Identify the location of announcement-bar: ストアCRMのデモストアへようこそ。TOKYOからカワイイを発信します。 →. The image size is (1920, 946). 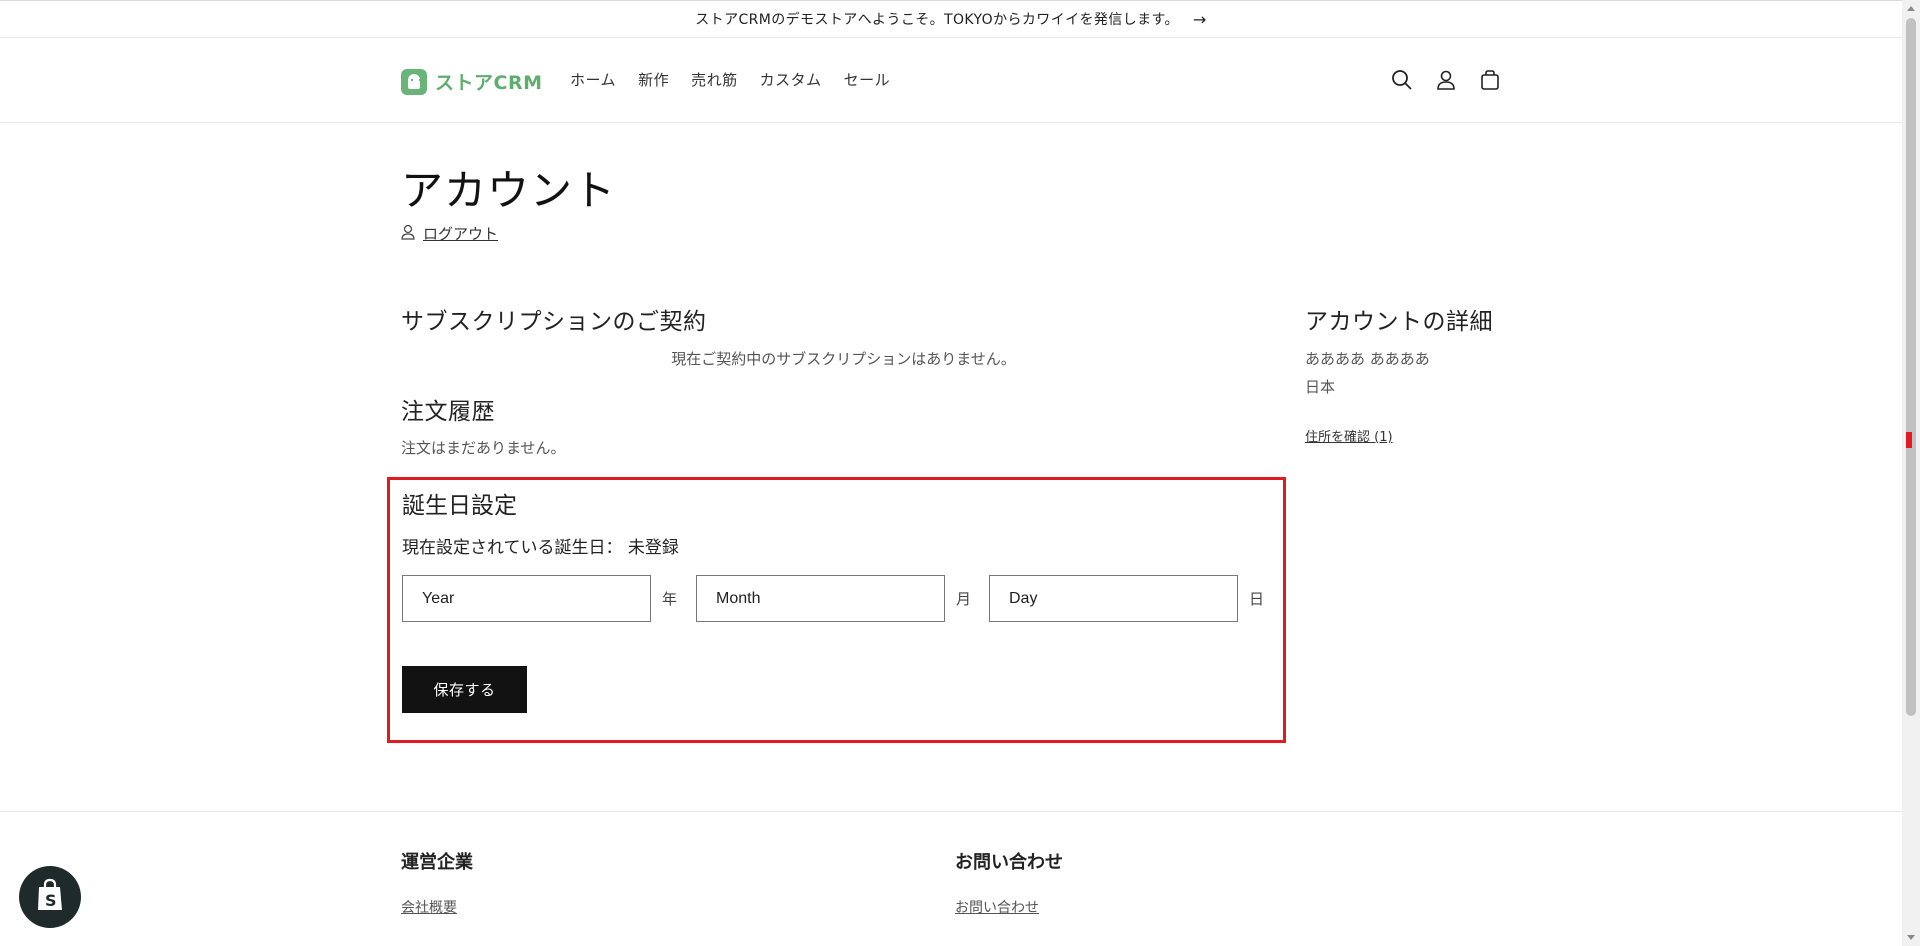
(951, 19).